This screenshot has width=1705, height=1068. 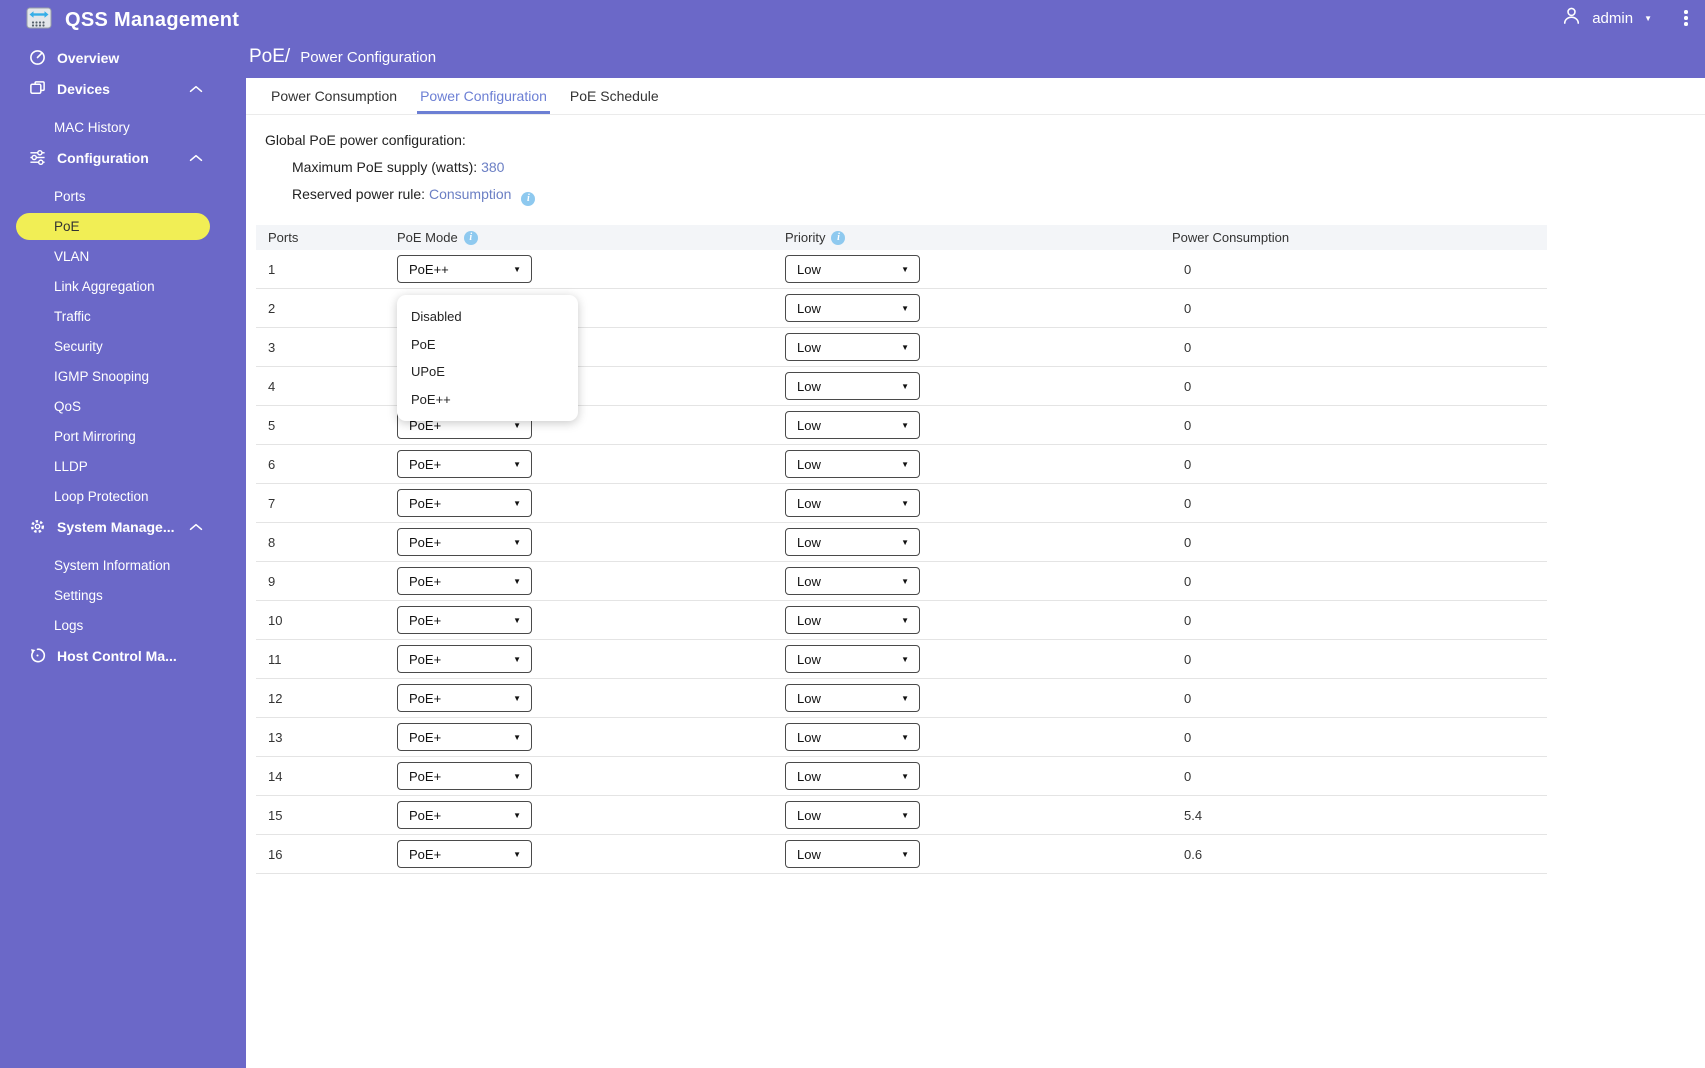 I want to click on port-number: 11, so click(x=275, y=659).